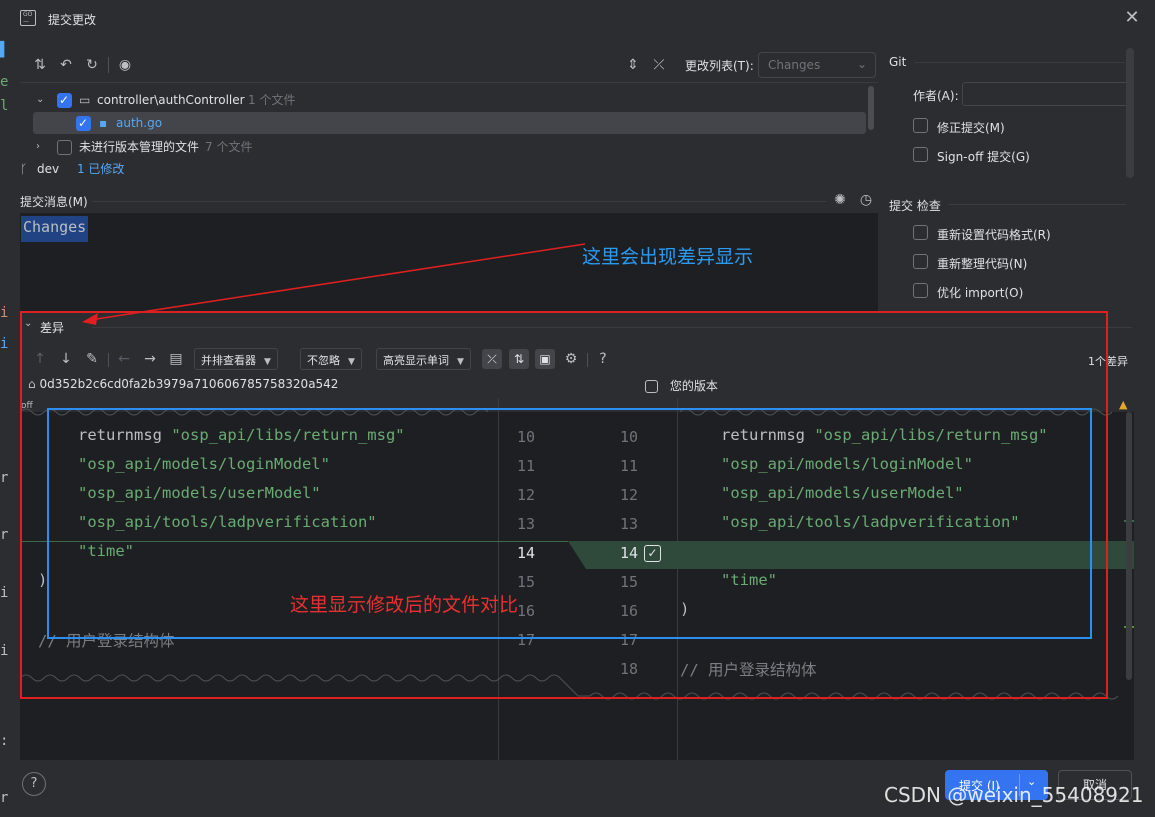 The height and width of the screenshot is (817, 1155). What do you see at coordinates (1130, 113) in the screenshot?
I see `right-panel-scrollbar` at bounding box center [1130, 113].